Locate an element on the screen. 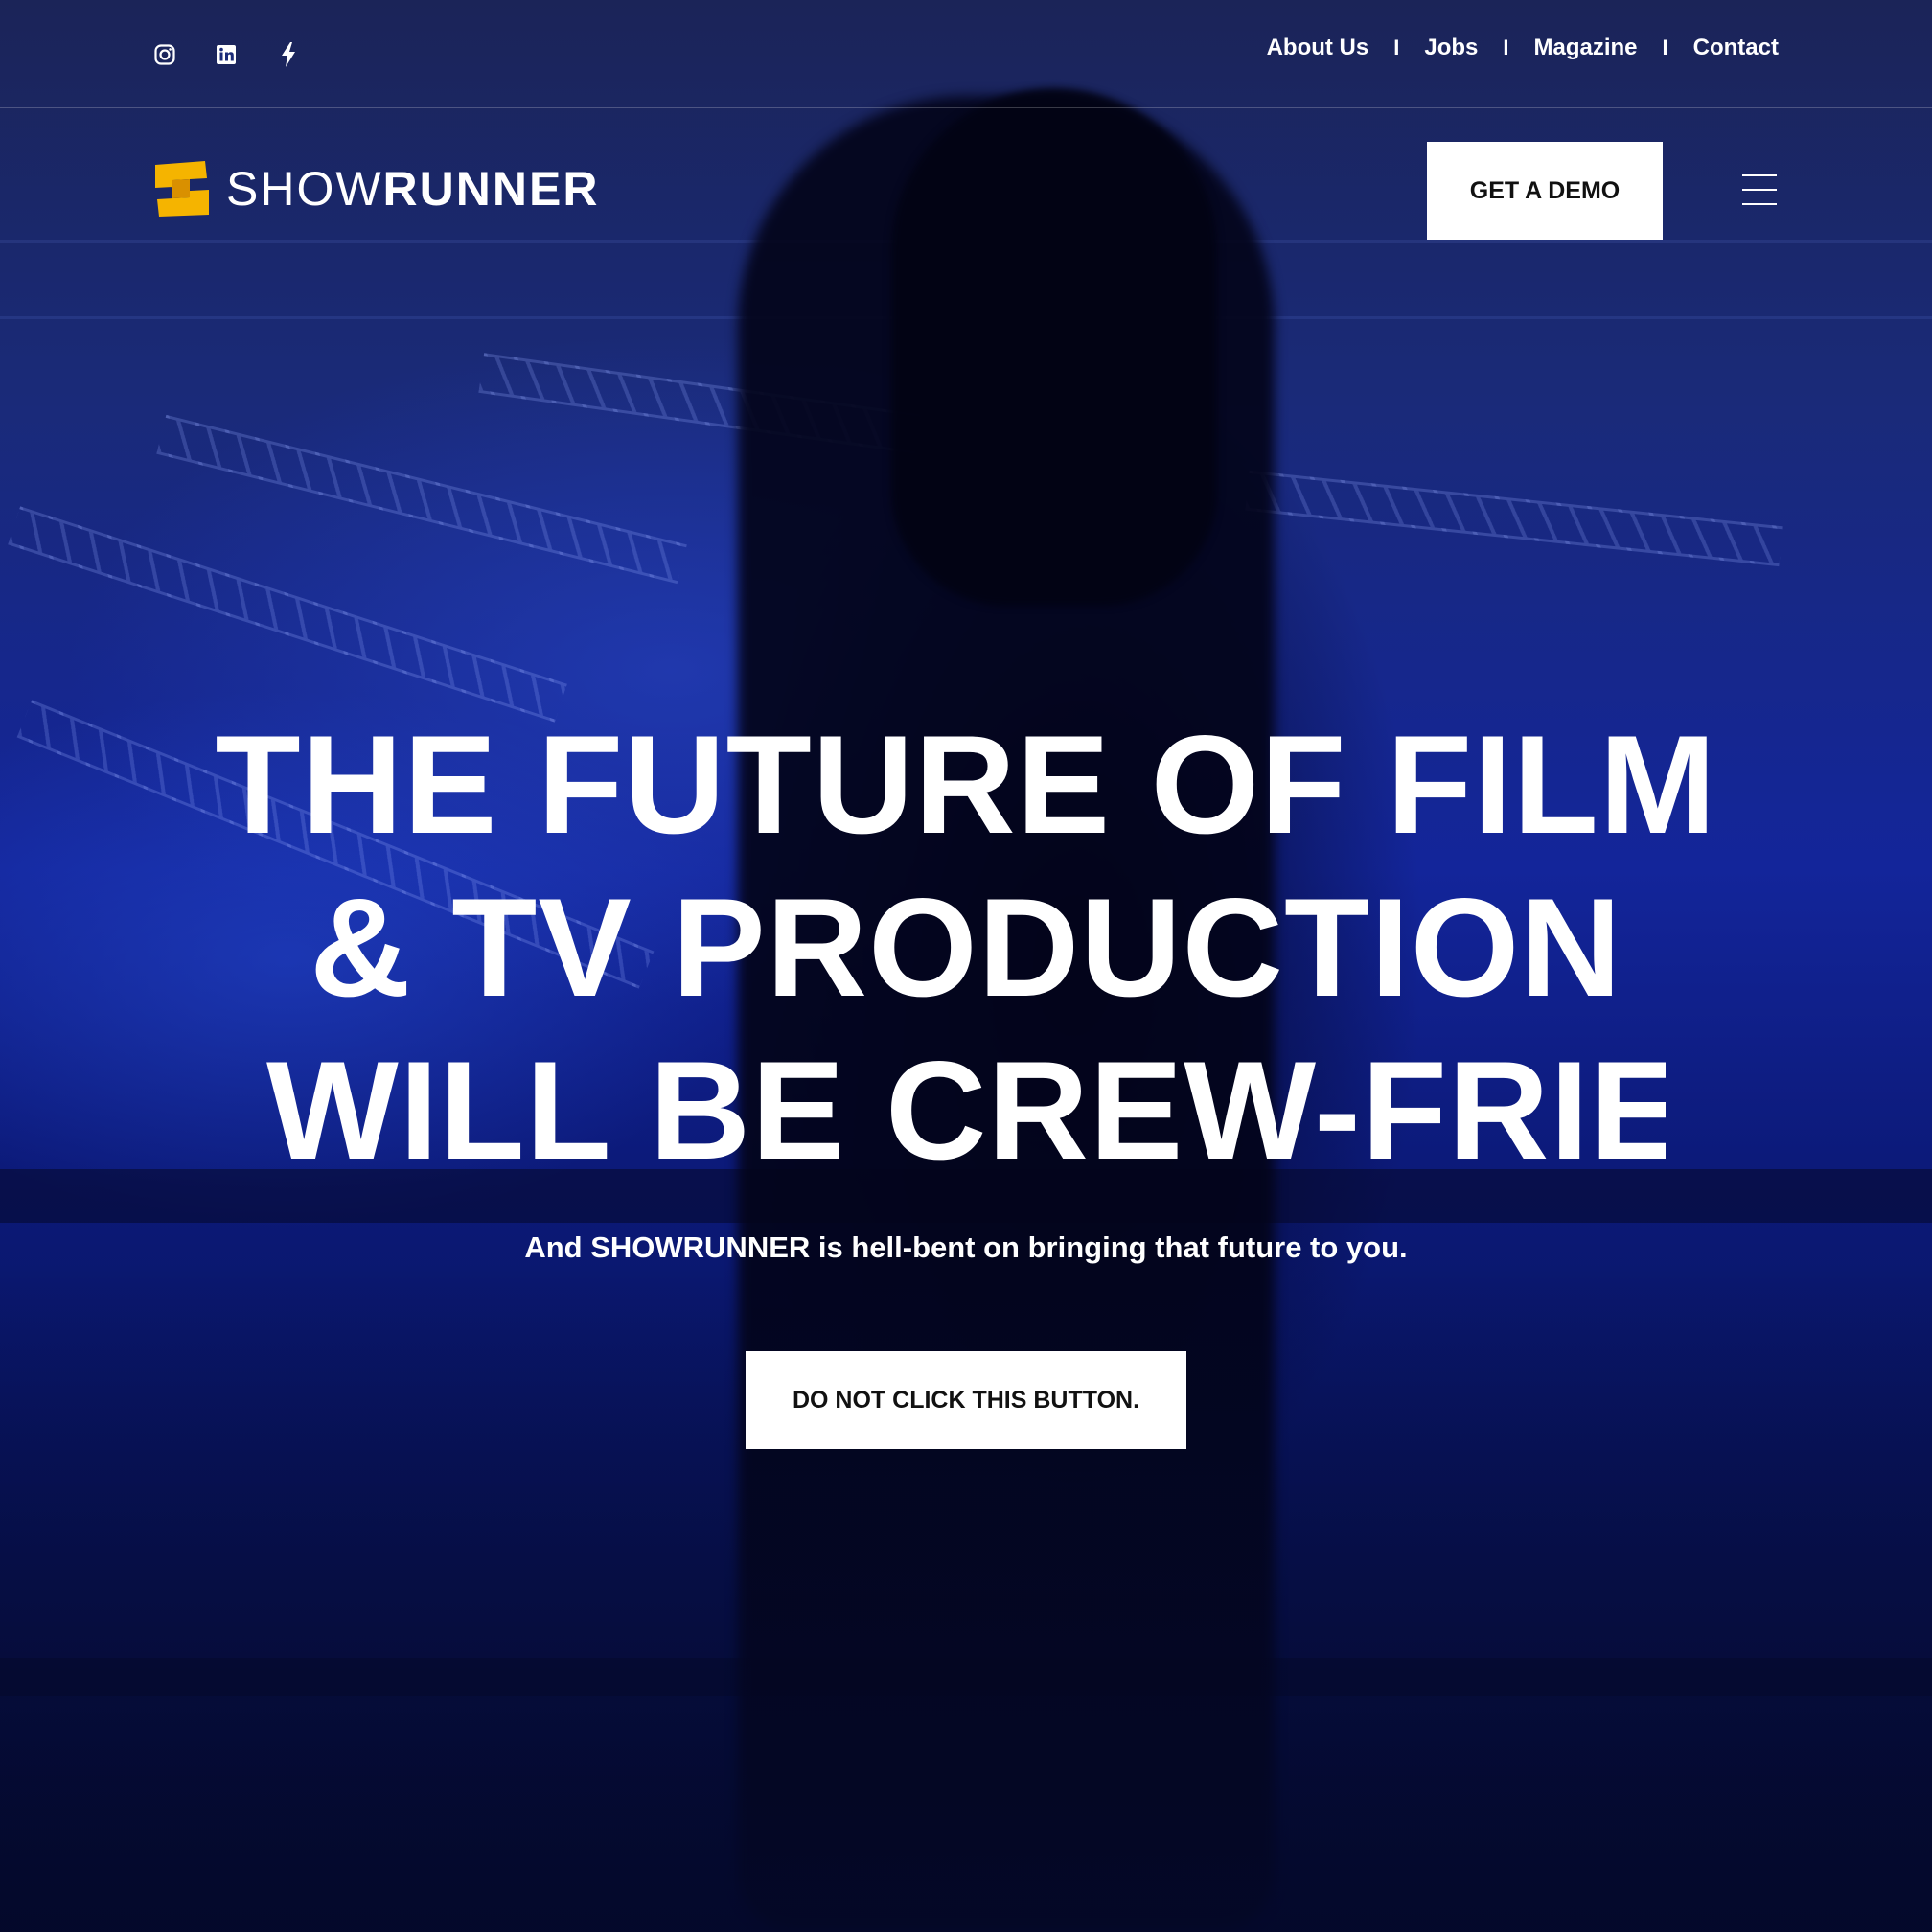  lightning-icon is located at coordinates (288, 54).